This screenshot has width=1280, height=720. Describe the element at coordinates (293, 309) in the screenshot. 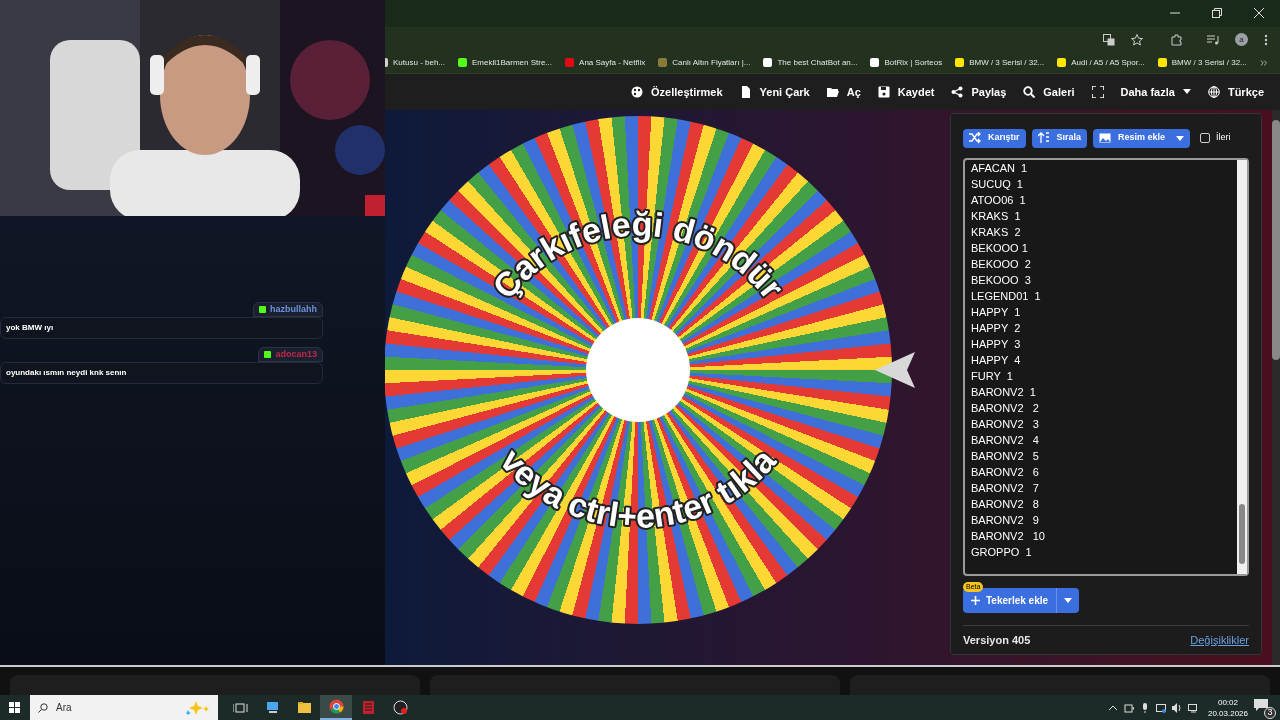

I see `username: hazbullahh` at that location.